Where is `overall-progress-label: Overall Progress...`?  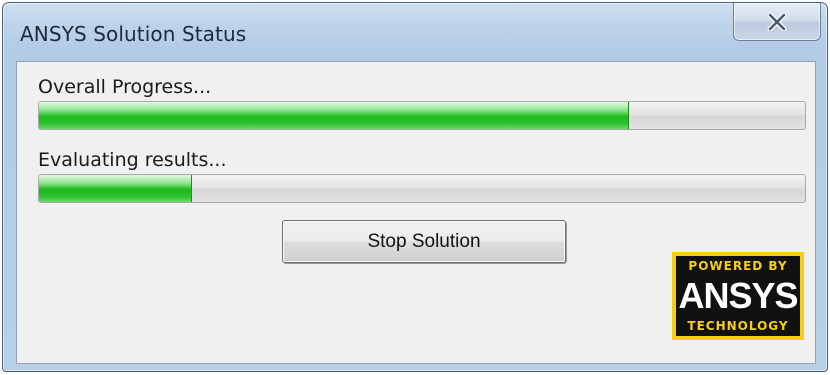
overall-progress-label: Overall Progress... is located at coordinates (125, 87).